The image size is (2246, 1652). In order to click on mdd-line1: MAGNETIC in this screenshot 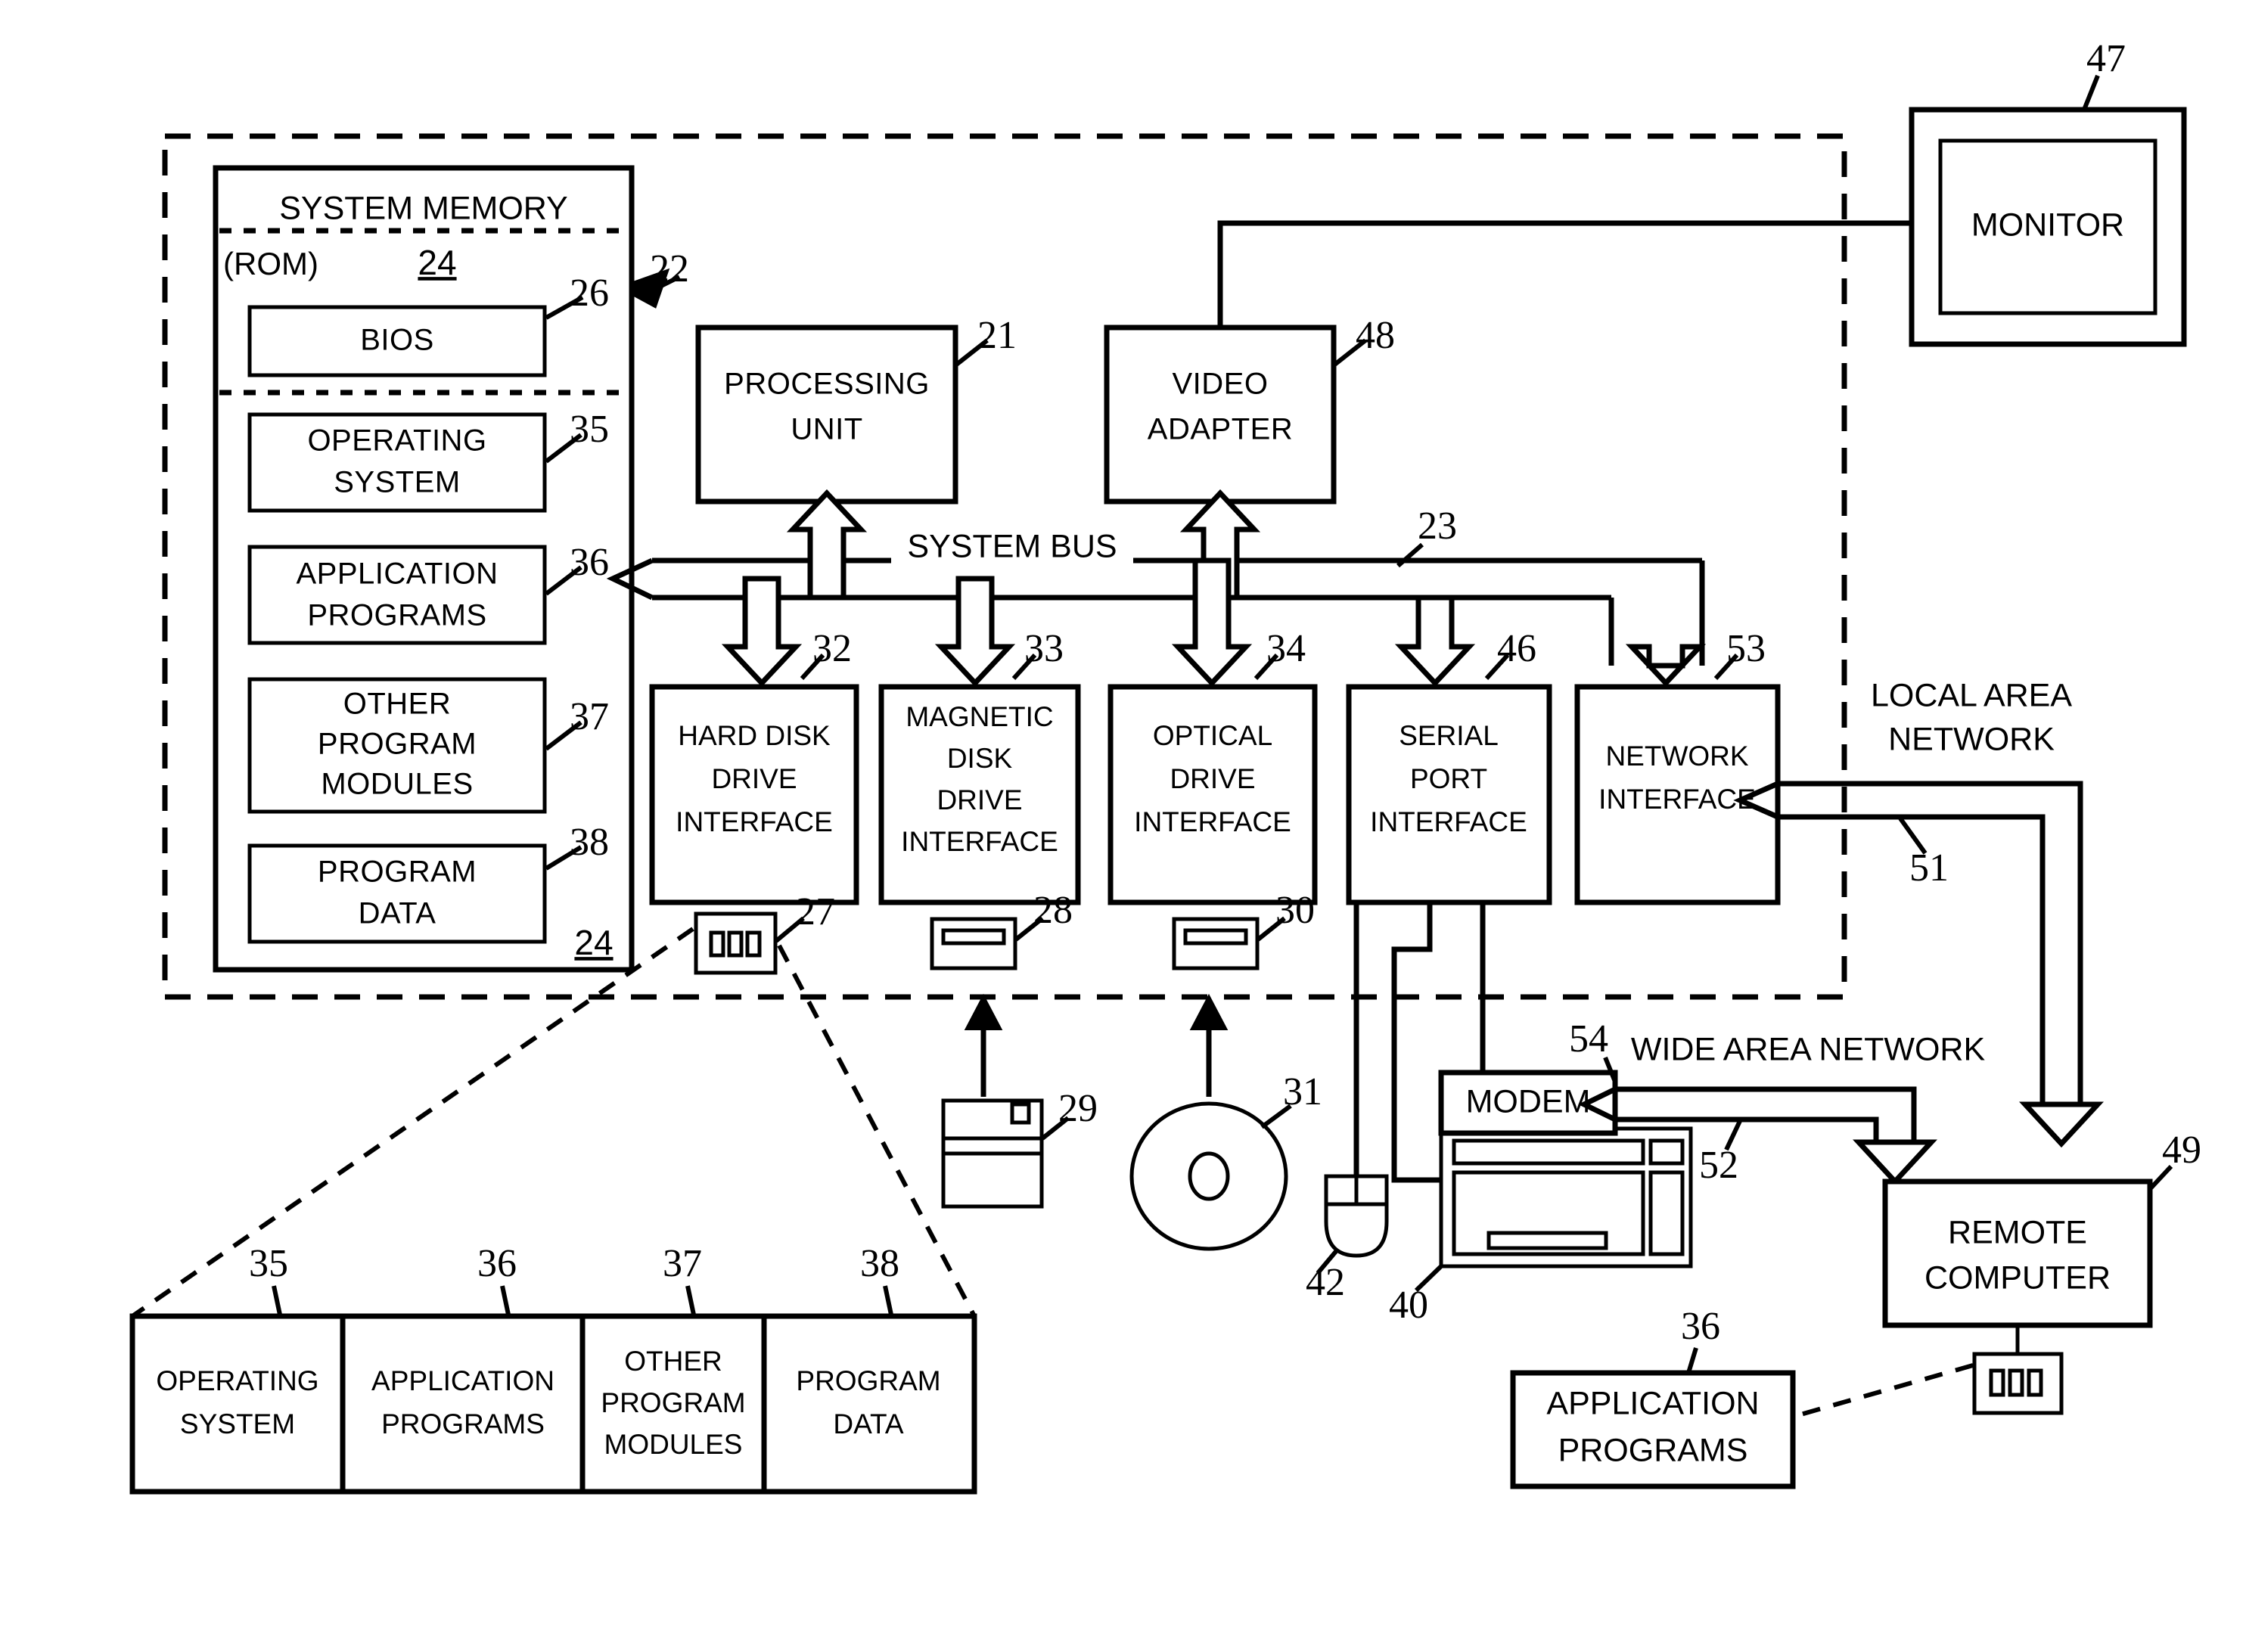, I will do `click(979, 716)`.